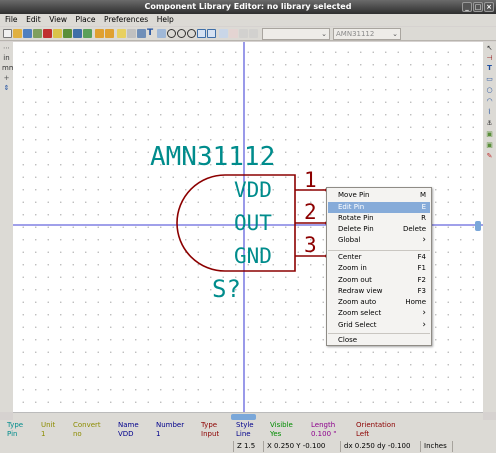 The width and height of the screenshot is (496, 453). Describe the element at coordinates (310, 245) in the screenshot. I see `pin-3-number: 3` at that location.